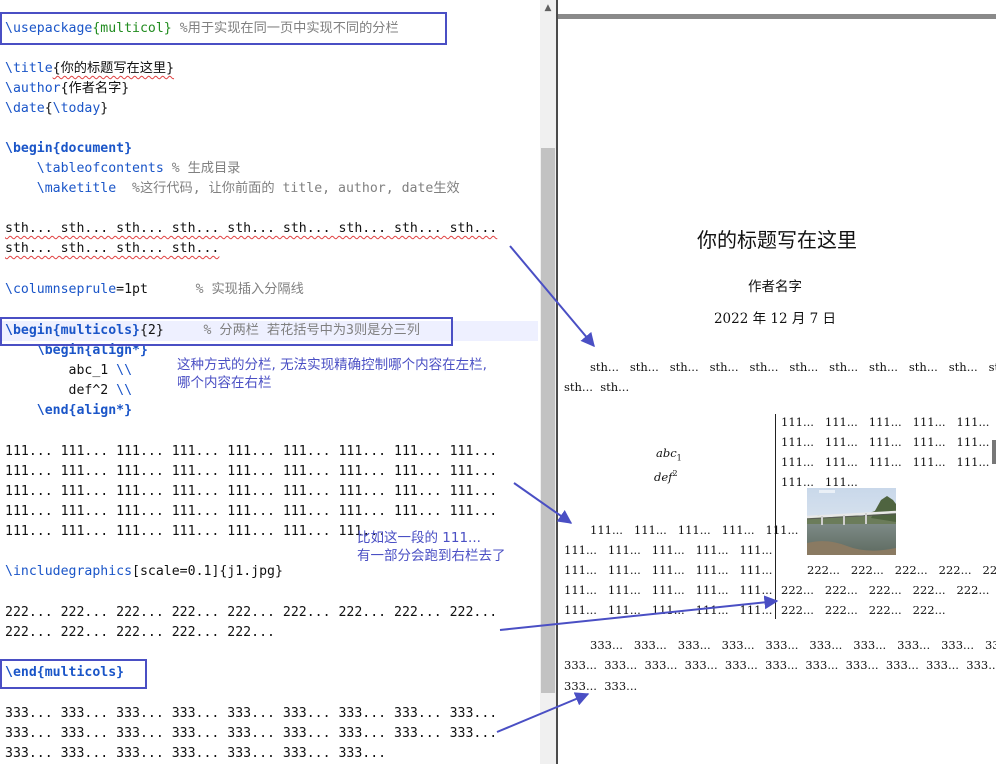  I want to click on arrow-twos-to-pdf, so click(639, 613).